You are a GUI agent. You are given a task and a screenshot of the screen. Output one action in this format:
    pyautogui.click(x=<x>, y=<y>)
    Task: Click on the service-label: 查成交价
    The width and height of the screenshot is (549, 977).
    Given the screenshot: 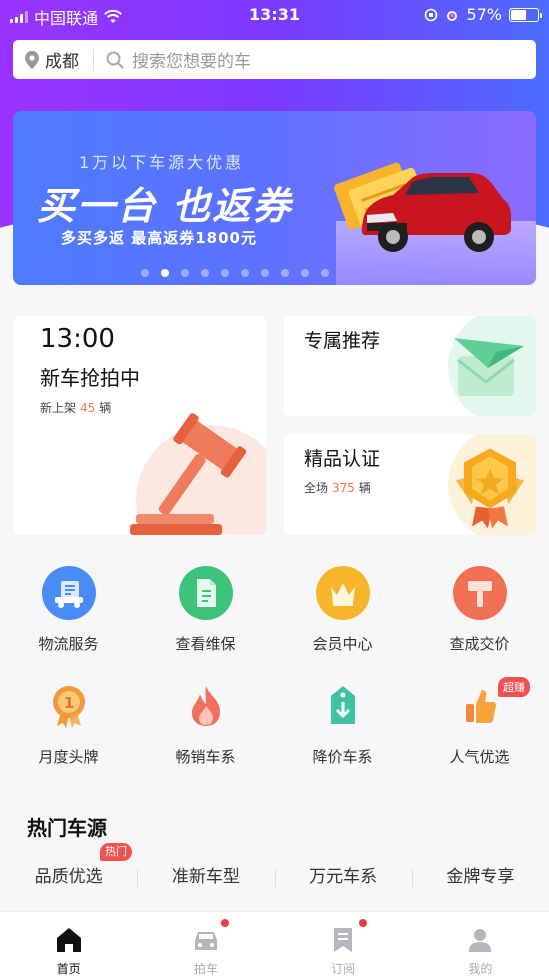 What is the action you would take?
    pyautogui.click(x=479, y=644)
    